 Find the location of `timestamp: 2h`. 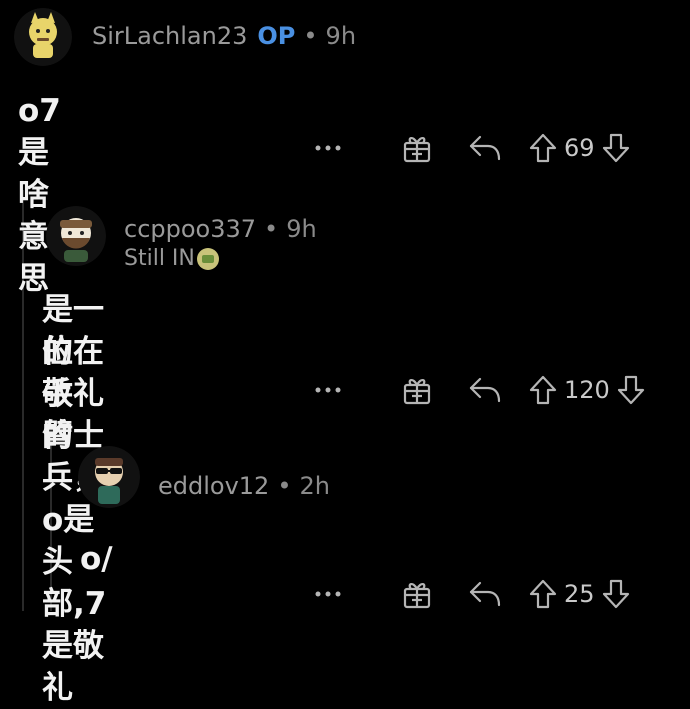

timestamp: 2h is located at coordinates (314, 486).